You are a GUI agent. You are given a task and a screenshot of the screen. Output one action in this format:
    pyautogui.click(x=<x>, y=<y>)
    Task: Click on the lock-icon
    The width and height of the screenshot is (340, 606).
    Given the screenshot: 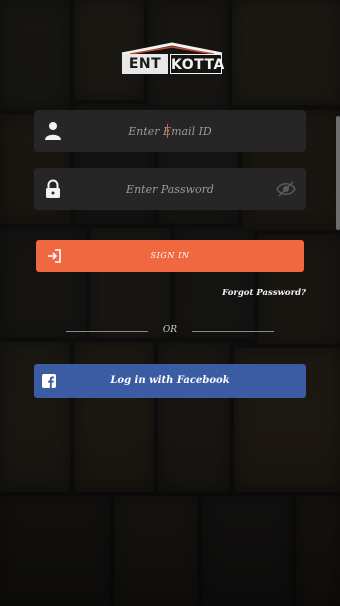 What is the action you would take?
    pyautogui.click(x=53, y=188)
    